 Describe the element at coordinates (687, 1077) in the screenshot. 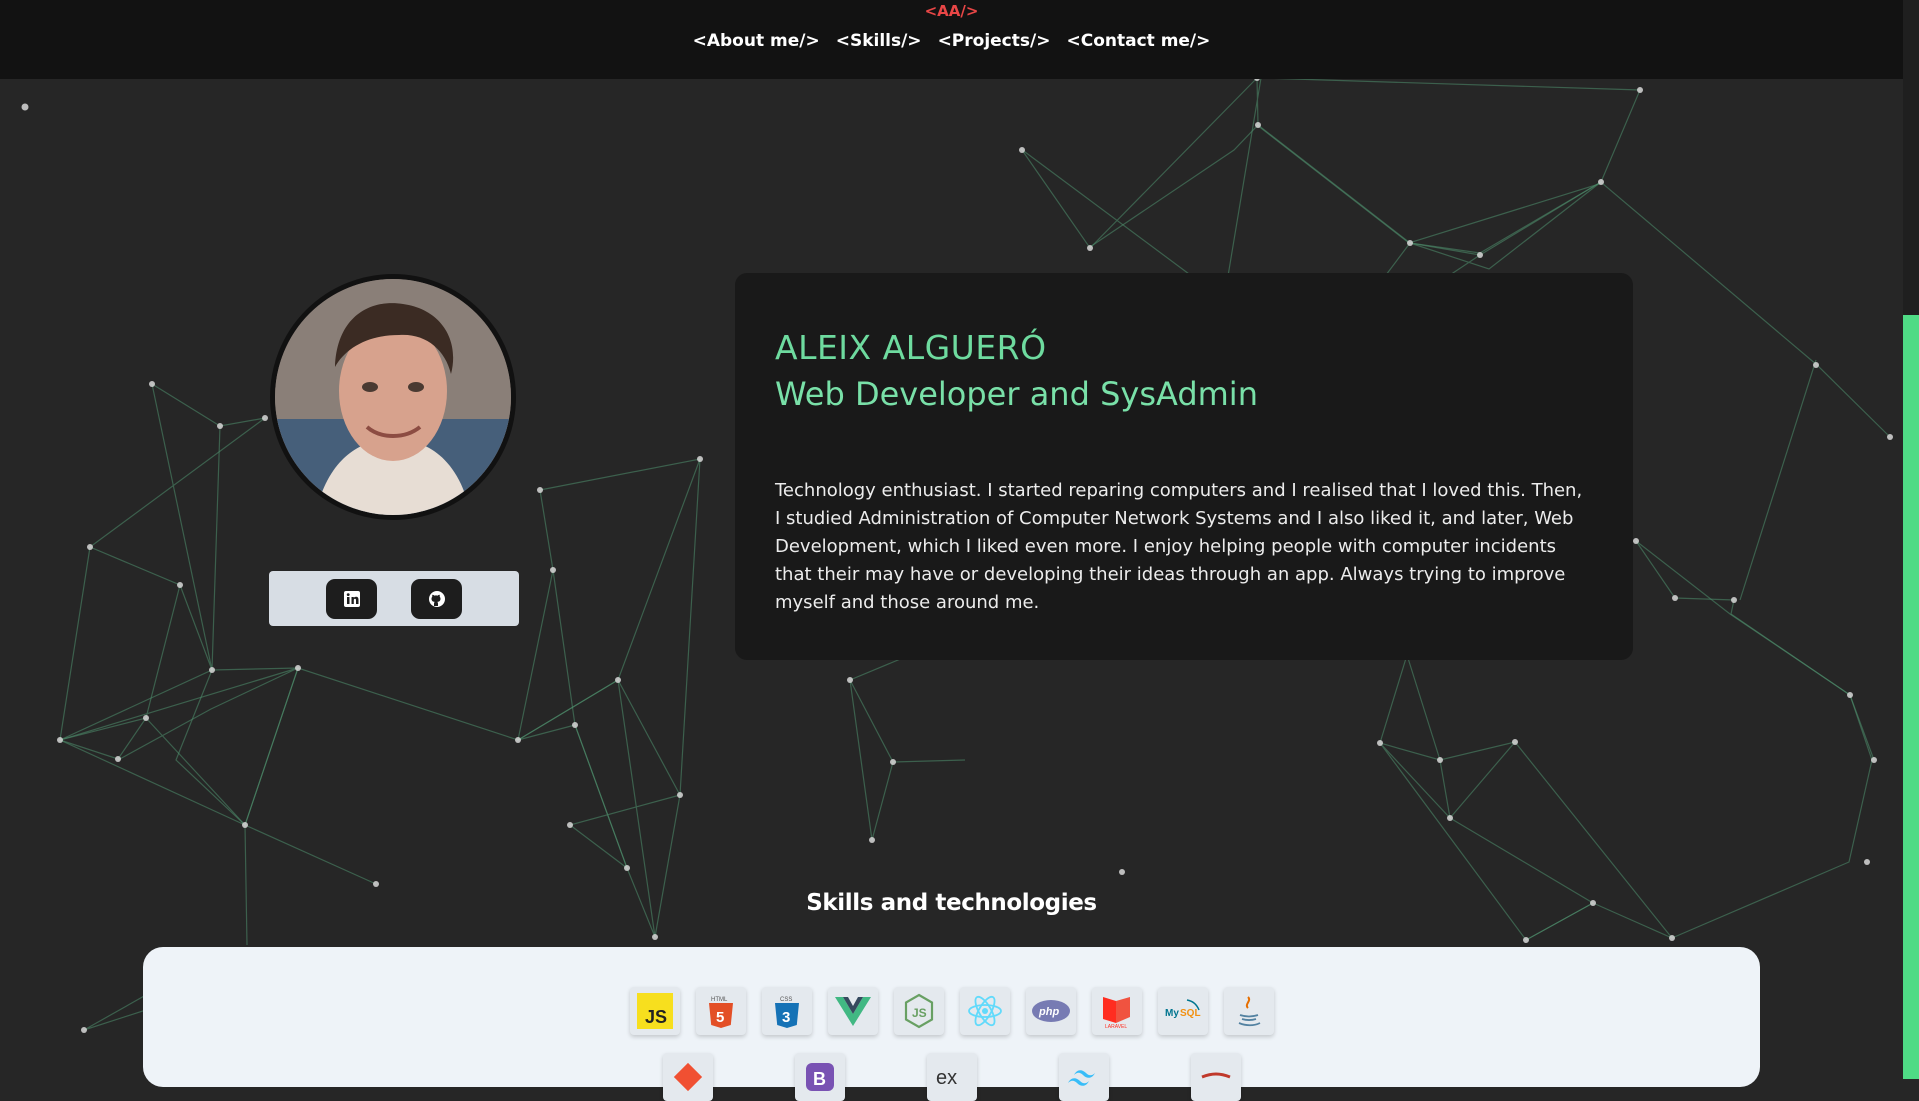

I see `git-icon` at that location.